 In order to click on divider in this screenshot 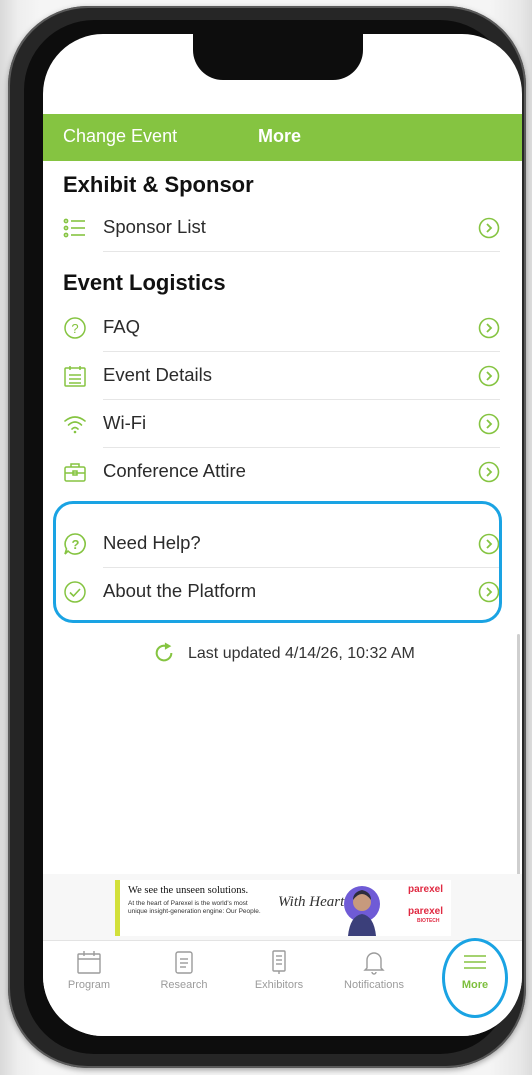, I will do `click(301, 251)`.